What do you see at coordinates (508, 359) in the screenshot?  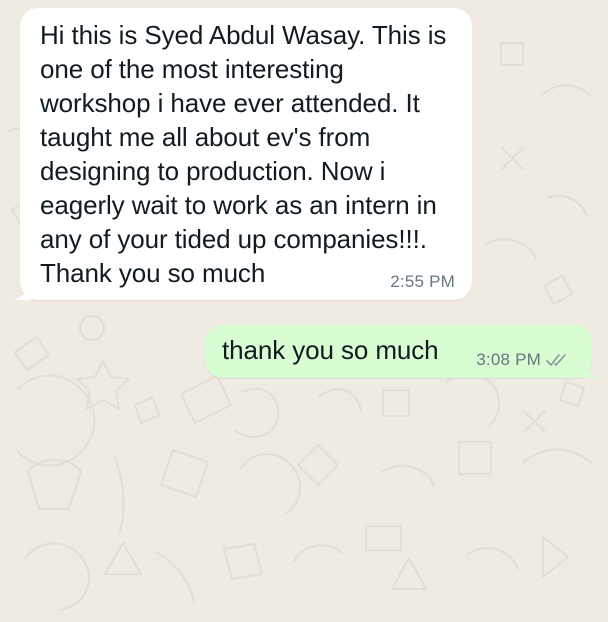 I see `outgoing-message-time: 3:08 PM` at bounding box center [508, 359].